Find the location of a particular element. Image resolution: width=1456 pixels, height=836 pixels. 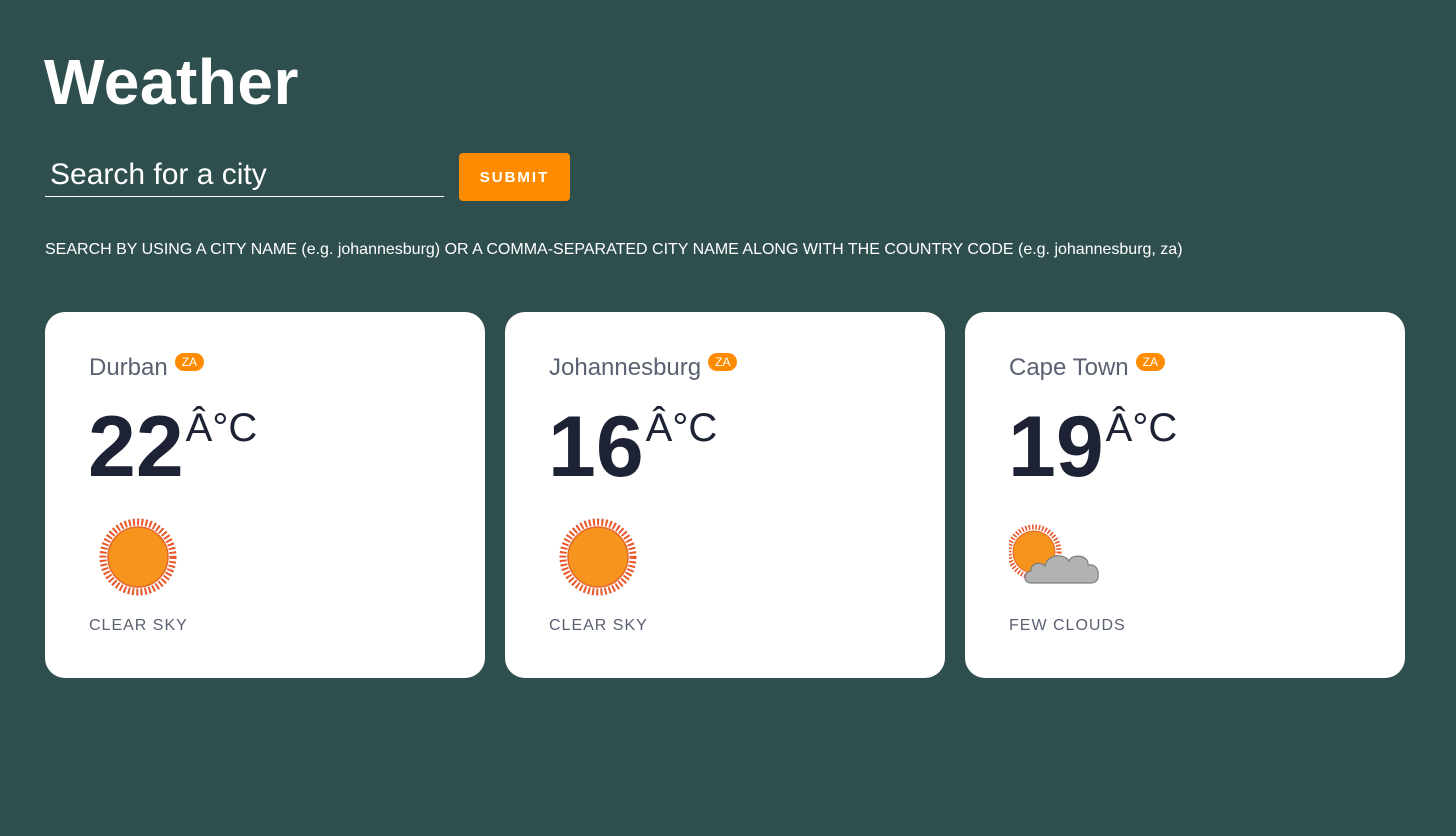

temperature: 19 Â°C is located at coordinates (1092, 447).